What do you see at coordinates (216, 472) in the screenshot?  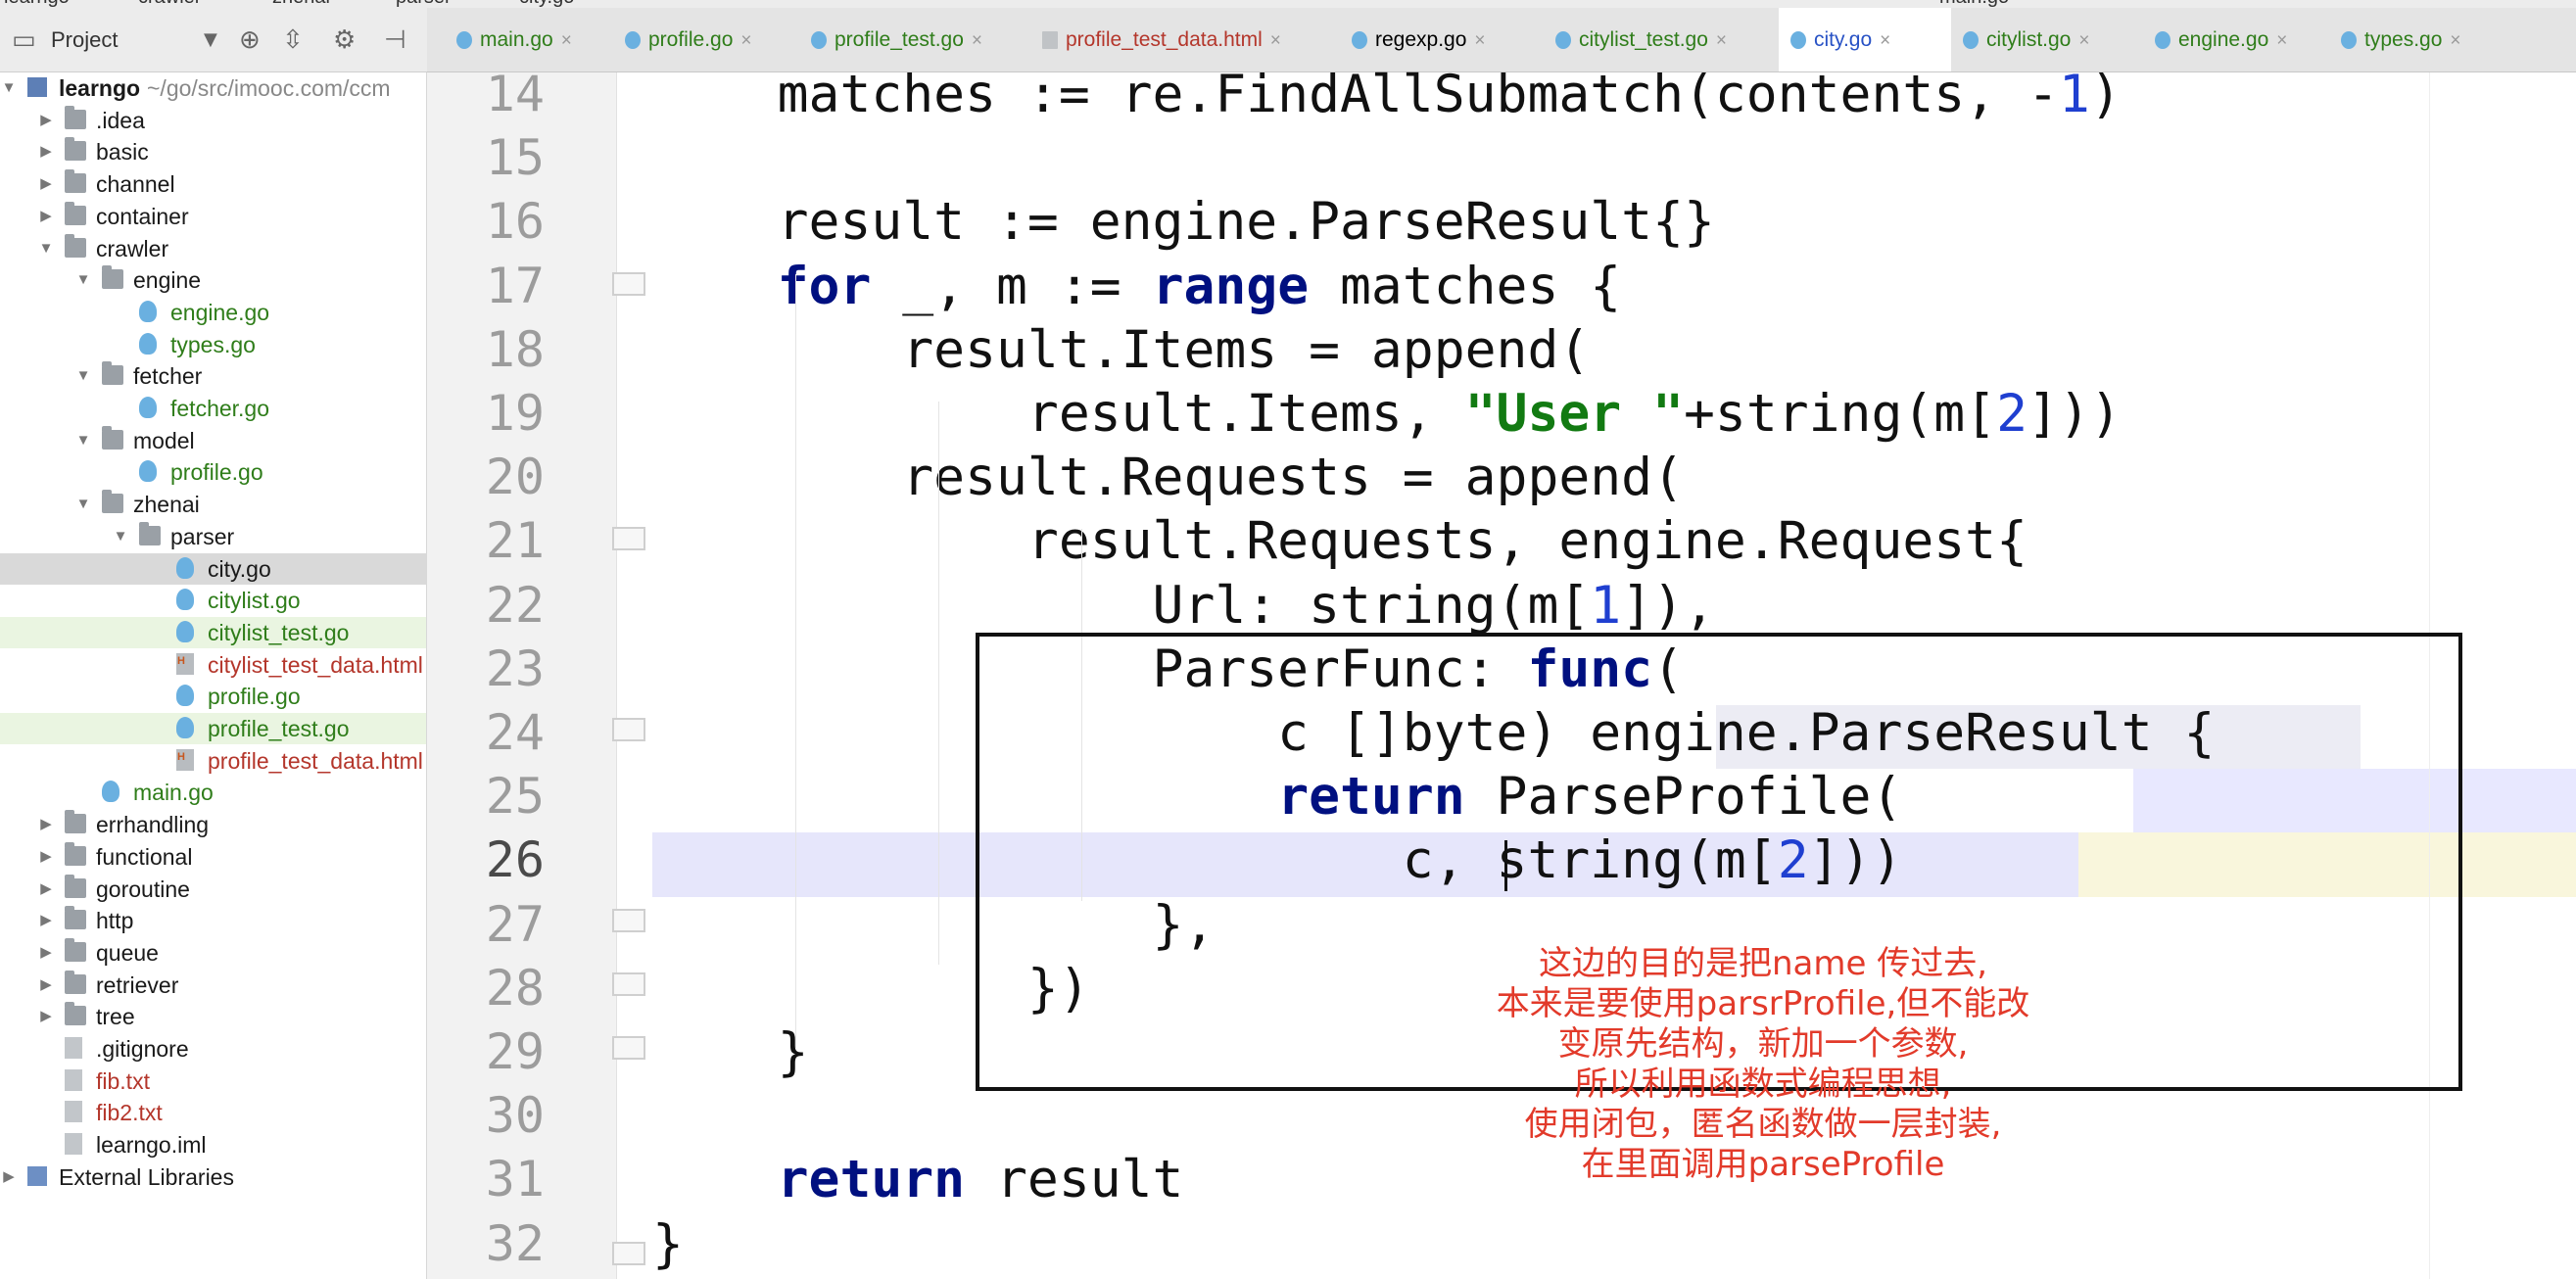 I see `tree-item-label: profile.go` at bounding box center [216, 472].